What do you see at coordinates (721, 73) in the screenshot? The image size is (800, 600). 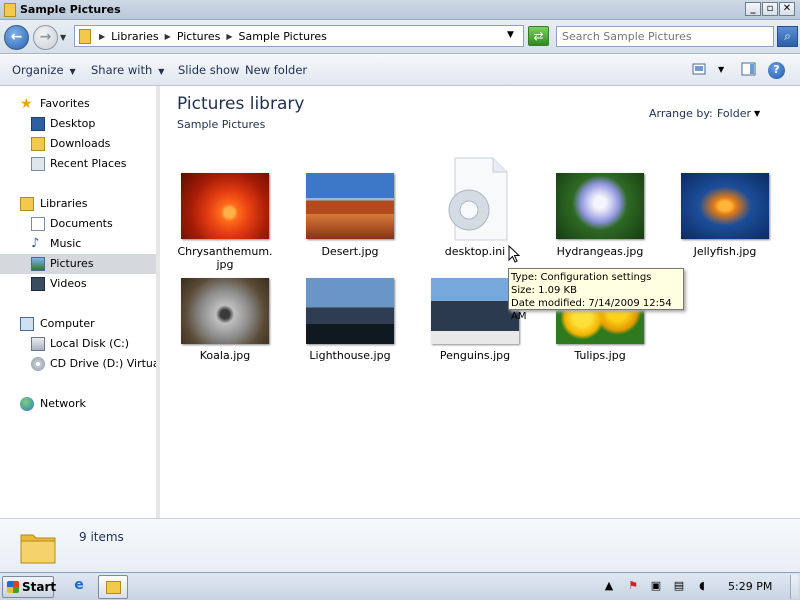 I see `more-views-dropdown: ▼` at bounding box center [721, 73].